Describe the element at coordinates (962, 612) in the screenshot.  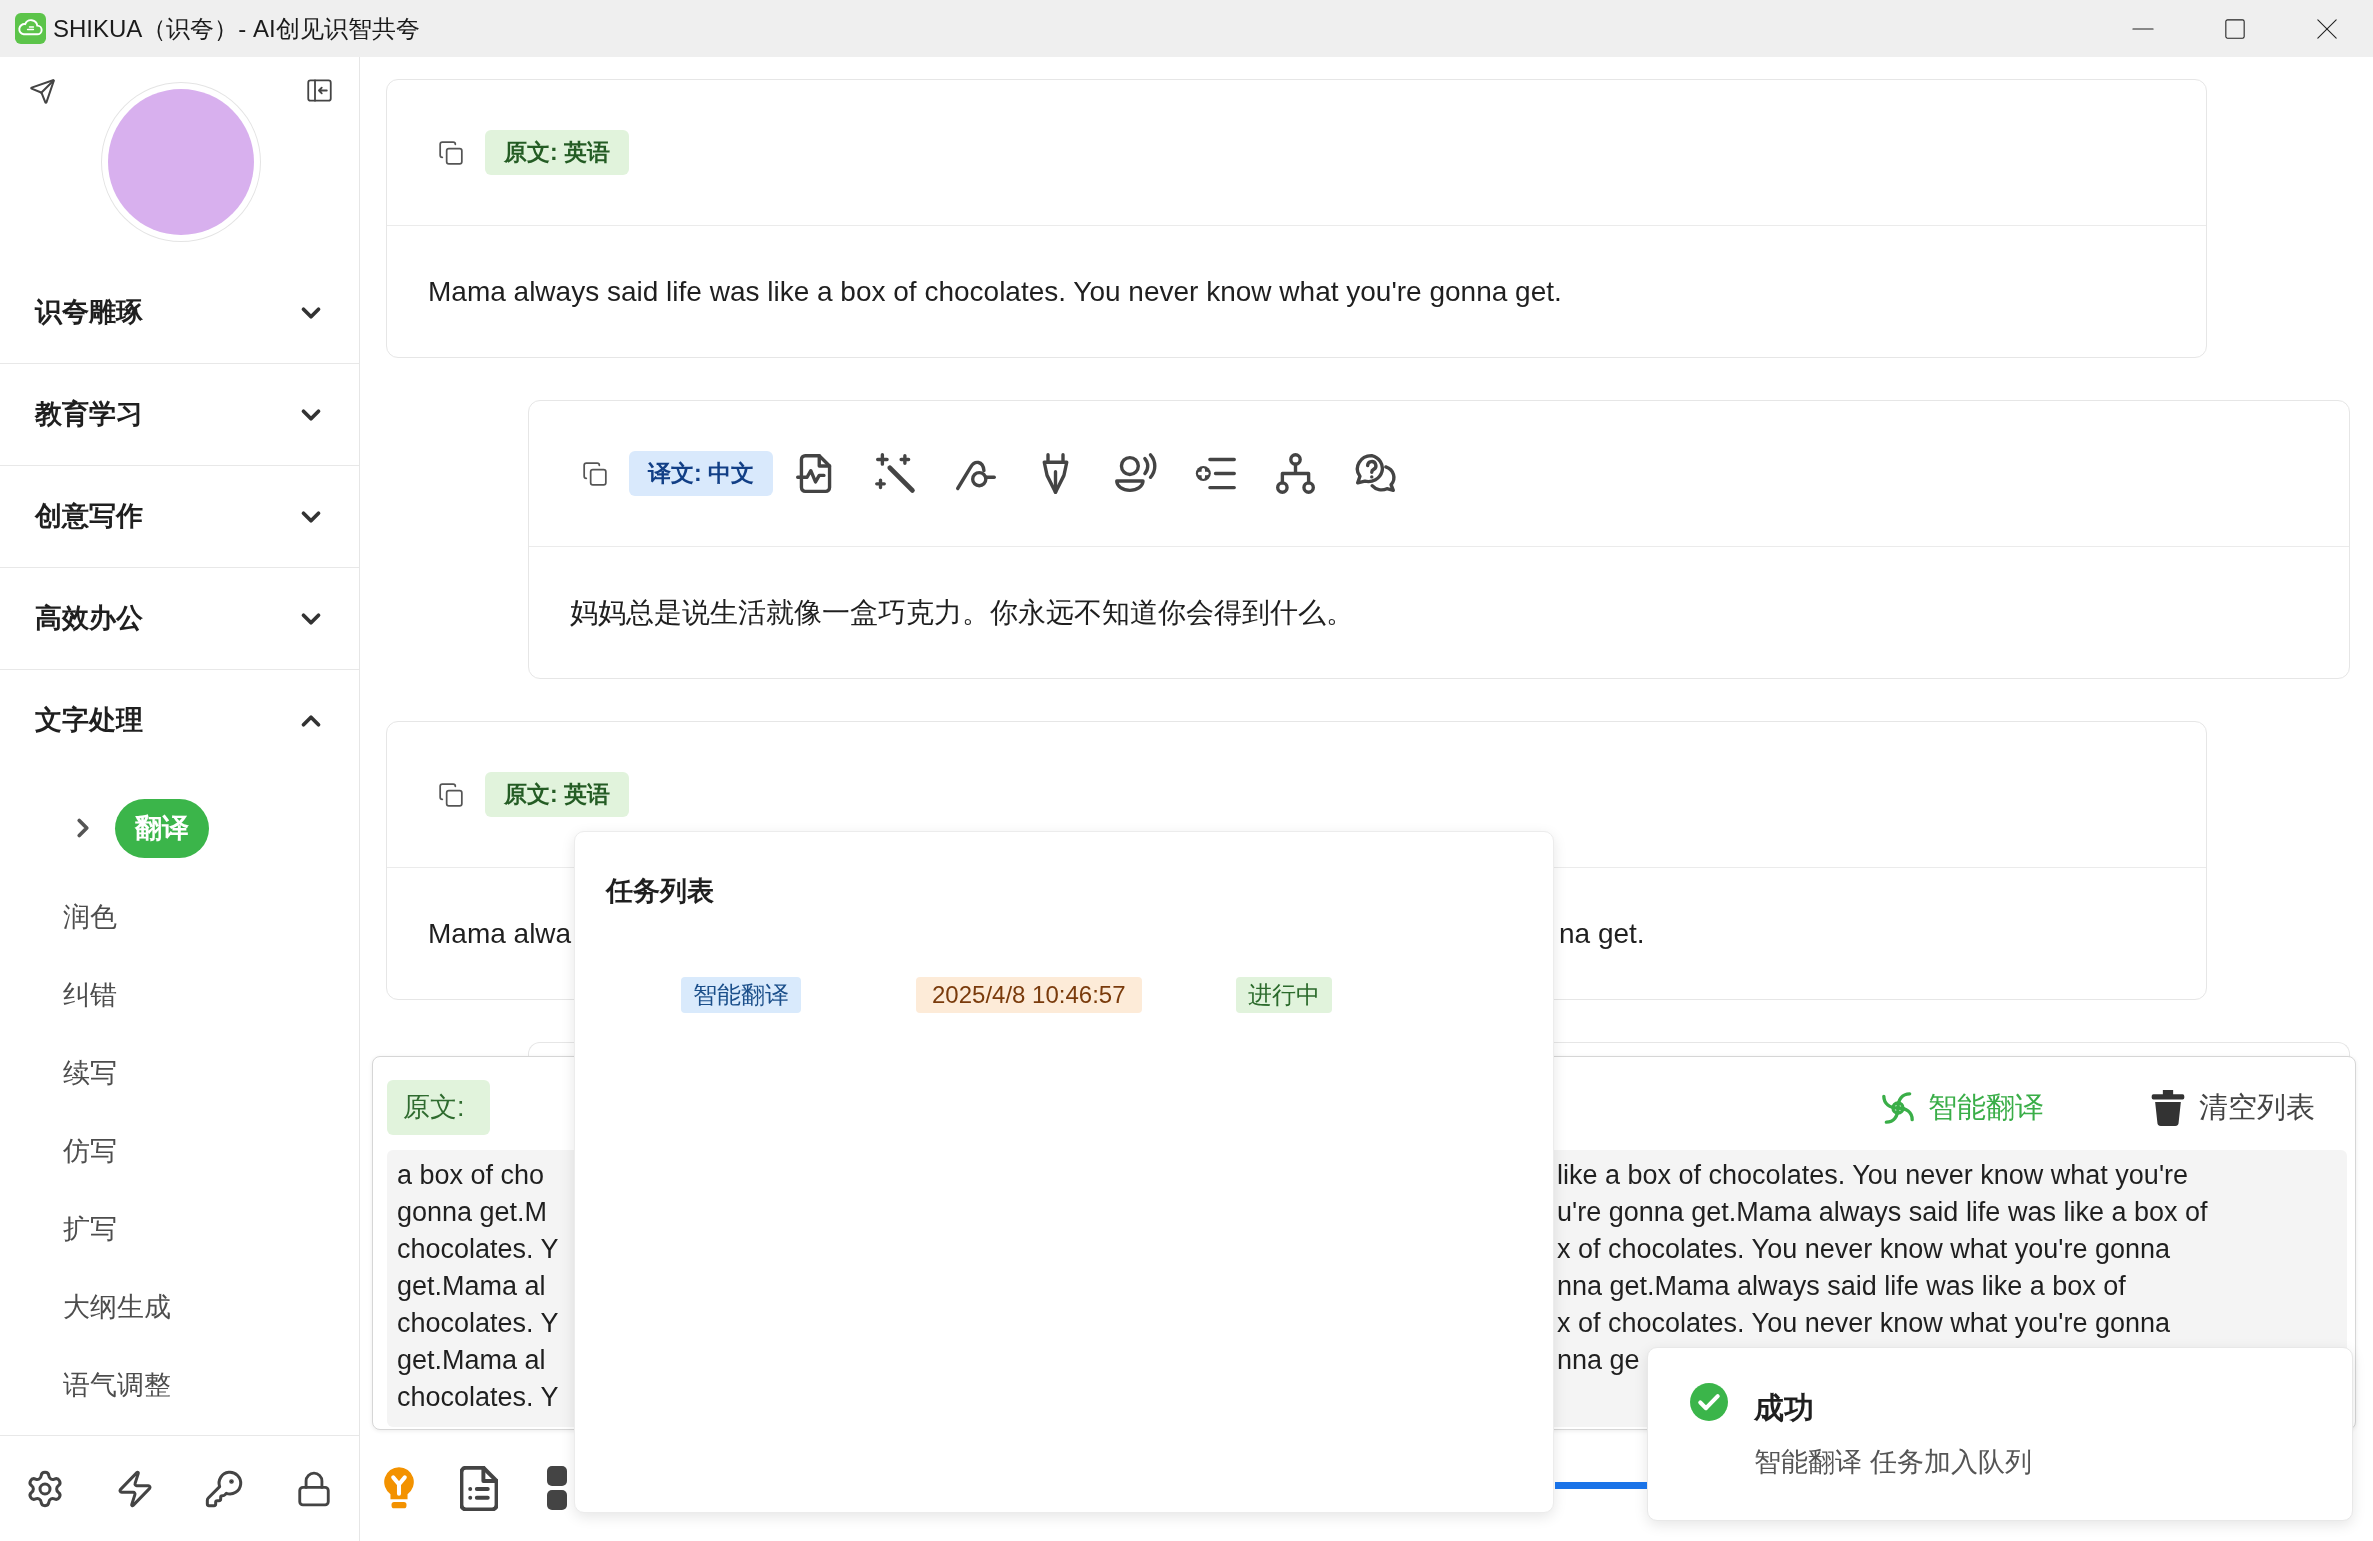
I see `message-text: 妈妈总是说生活就像一盒巧克力。你永远不知道你会得到什么。` at that location.